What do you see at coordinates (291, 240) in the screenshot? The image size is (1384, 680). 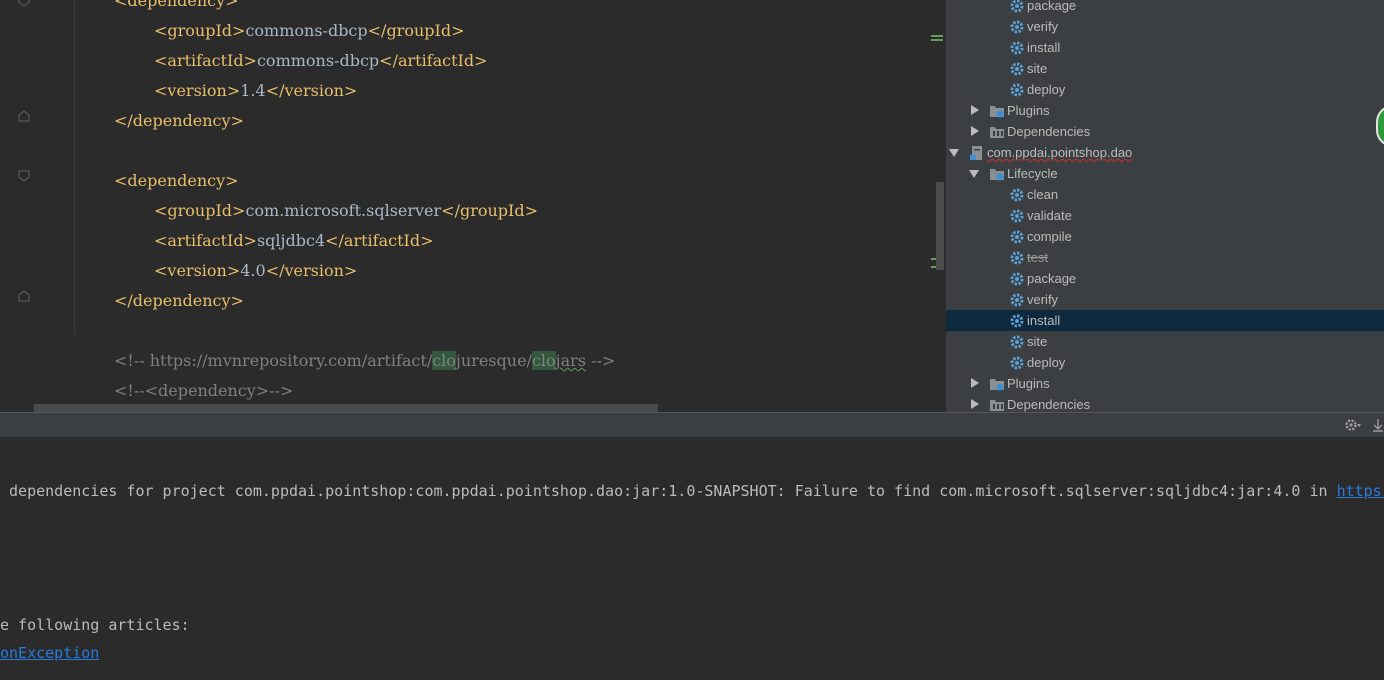 I see `code-token: sqljdbc4` at bounding box center [291, 240].